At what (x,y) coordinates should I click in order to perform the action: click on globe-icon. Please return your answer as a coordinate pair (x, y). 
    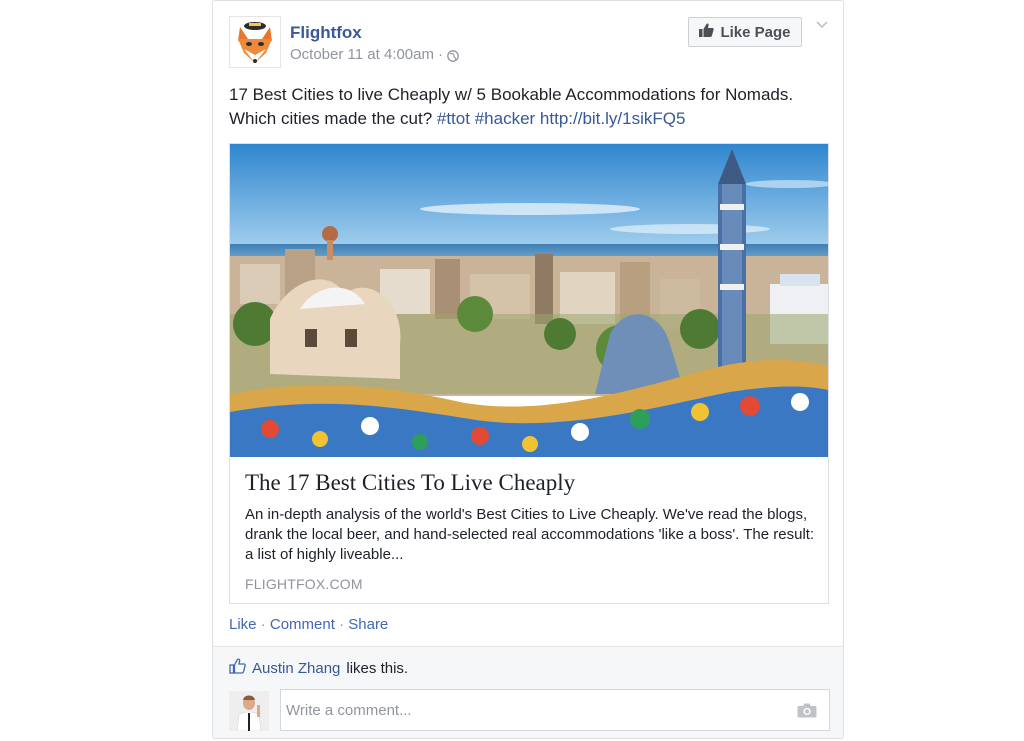
    Looking at the image, I should click on (453, 55).